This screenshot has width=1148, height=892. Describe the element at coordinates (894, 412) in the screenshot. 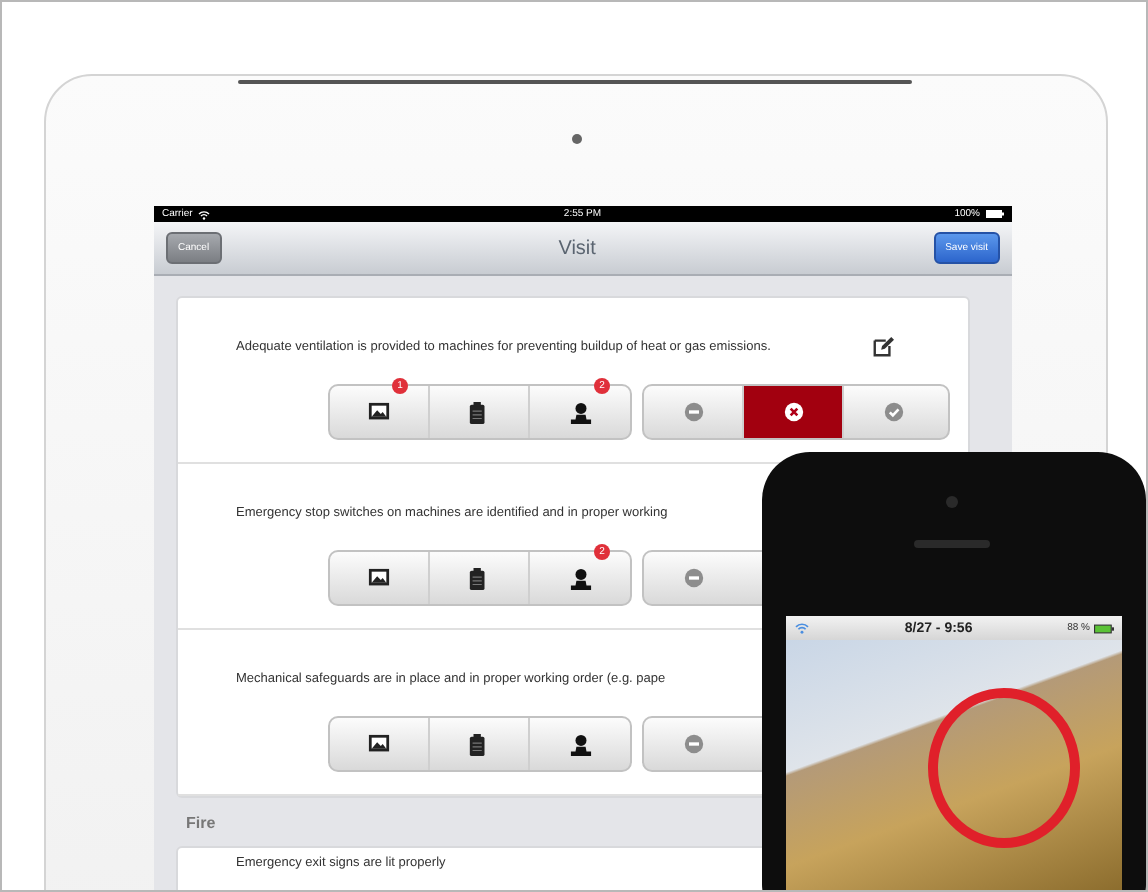

I see `check-circle-icon` at that location.